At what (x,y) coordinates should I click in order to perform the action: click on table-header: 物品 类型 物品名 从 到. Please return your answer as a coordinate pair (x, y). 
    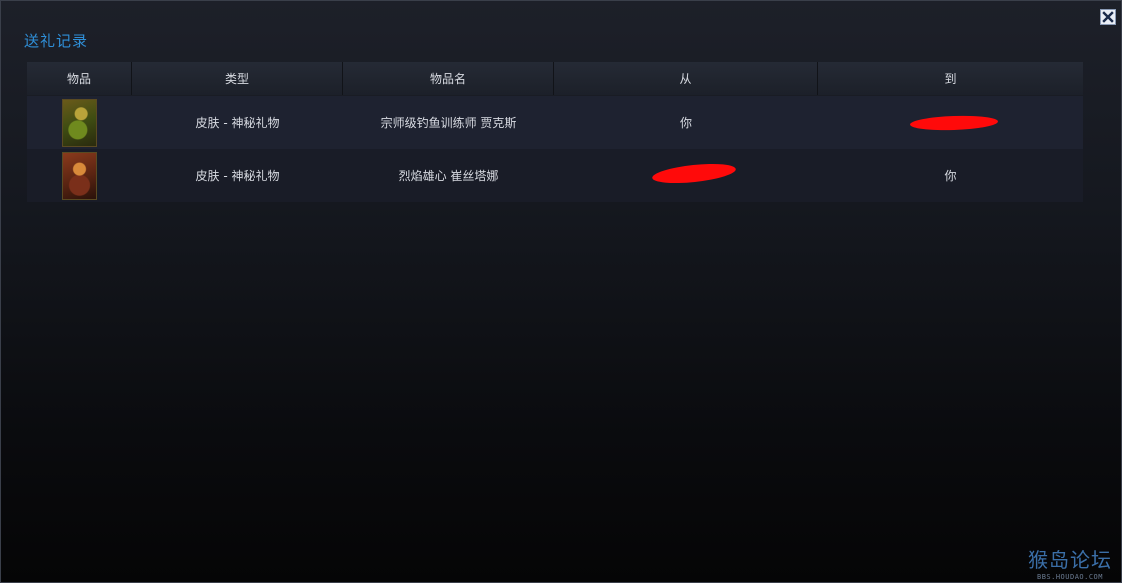
    Looking at the image, I should click on (555, 78).